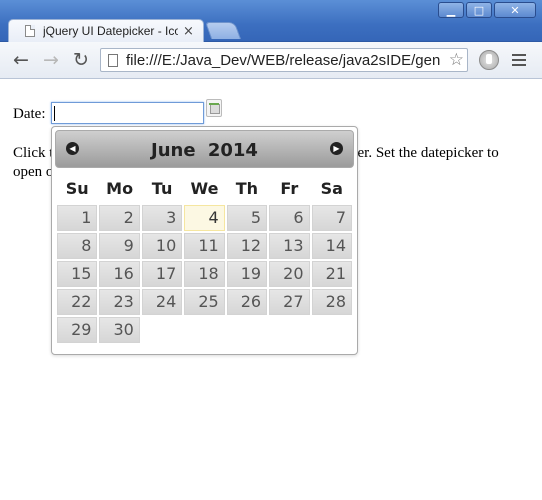 The image size is (542, 500). I want to click on calendar-cell: 25, so click(204, 302).